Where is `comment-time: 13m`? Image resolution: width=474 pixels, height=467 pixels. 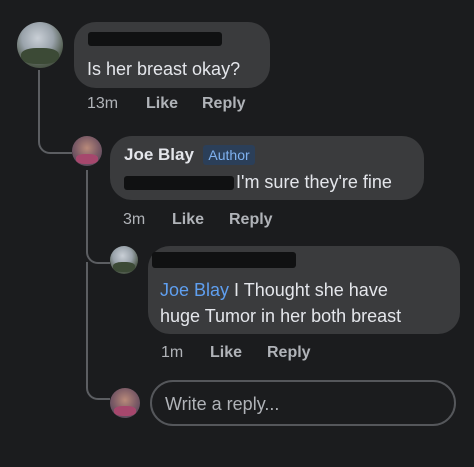 comment-time: 13m is located at coordinates (103, 103).